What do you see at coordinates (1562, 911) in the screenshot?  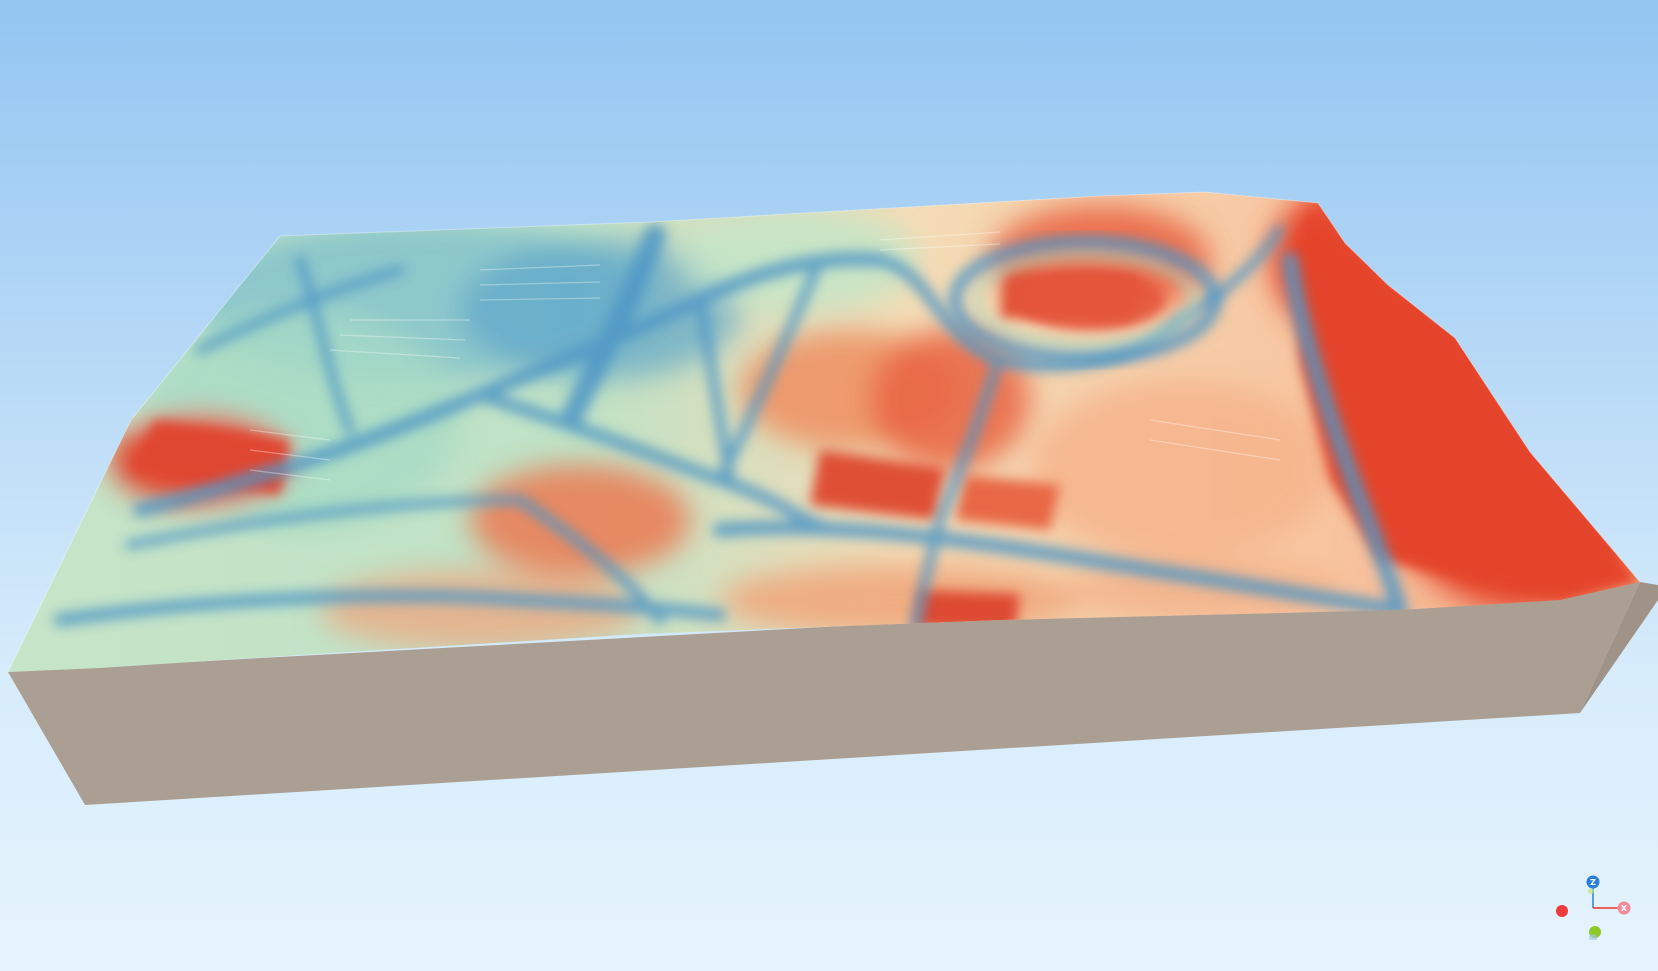 I see `neg-x-axis-handle` at bounding box center [1562, 911].